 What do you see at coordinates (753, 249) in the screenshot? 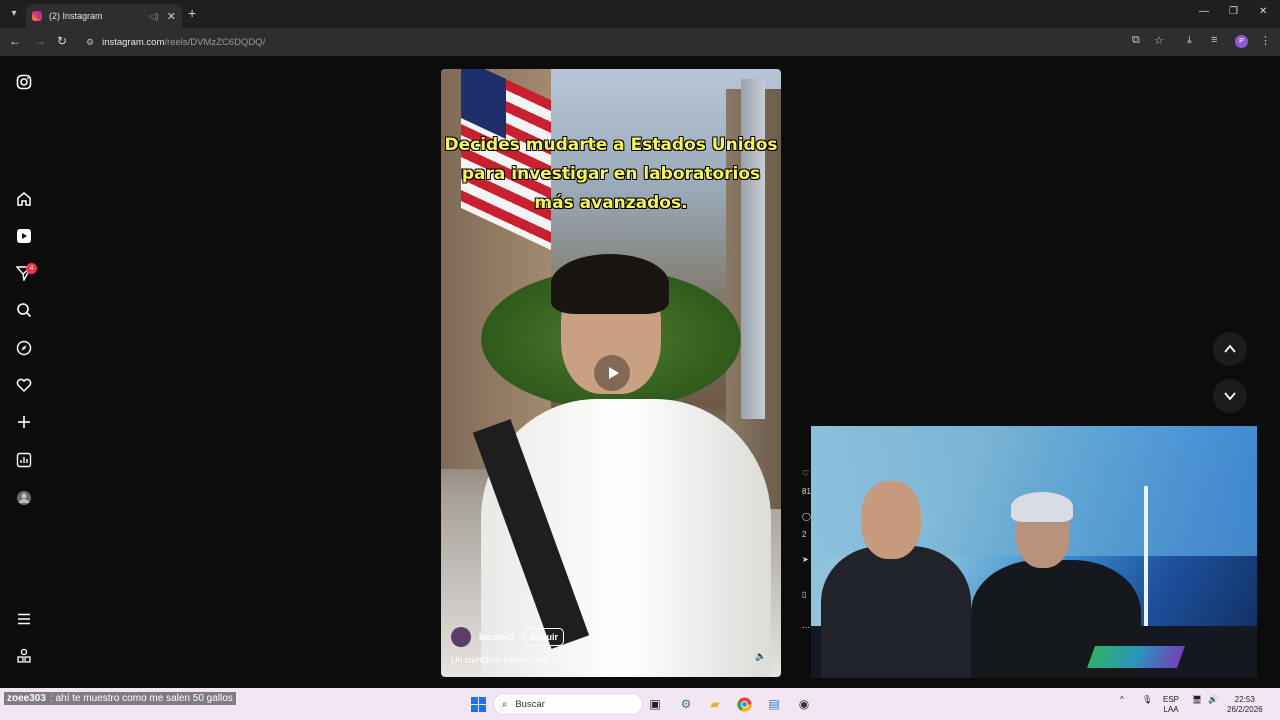
I see `video-scene` at bounding box center [753, 249].